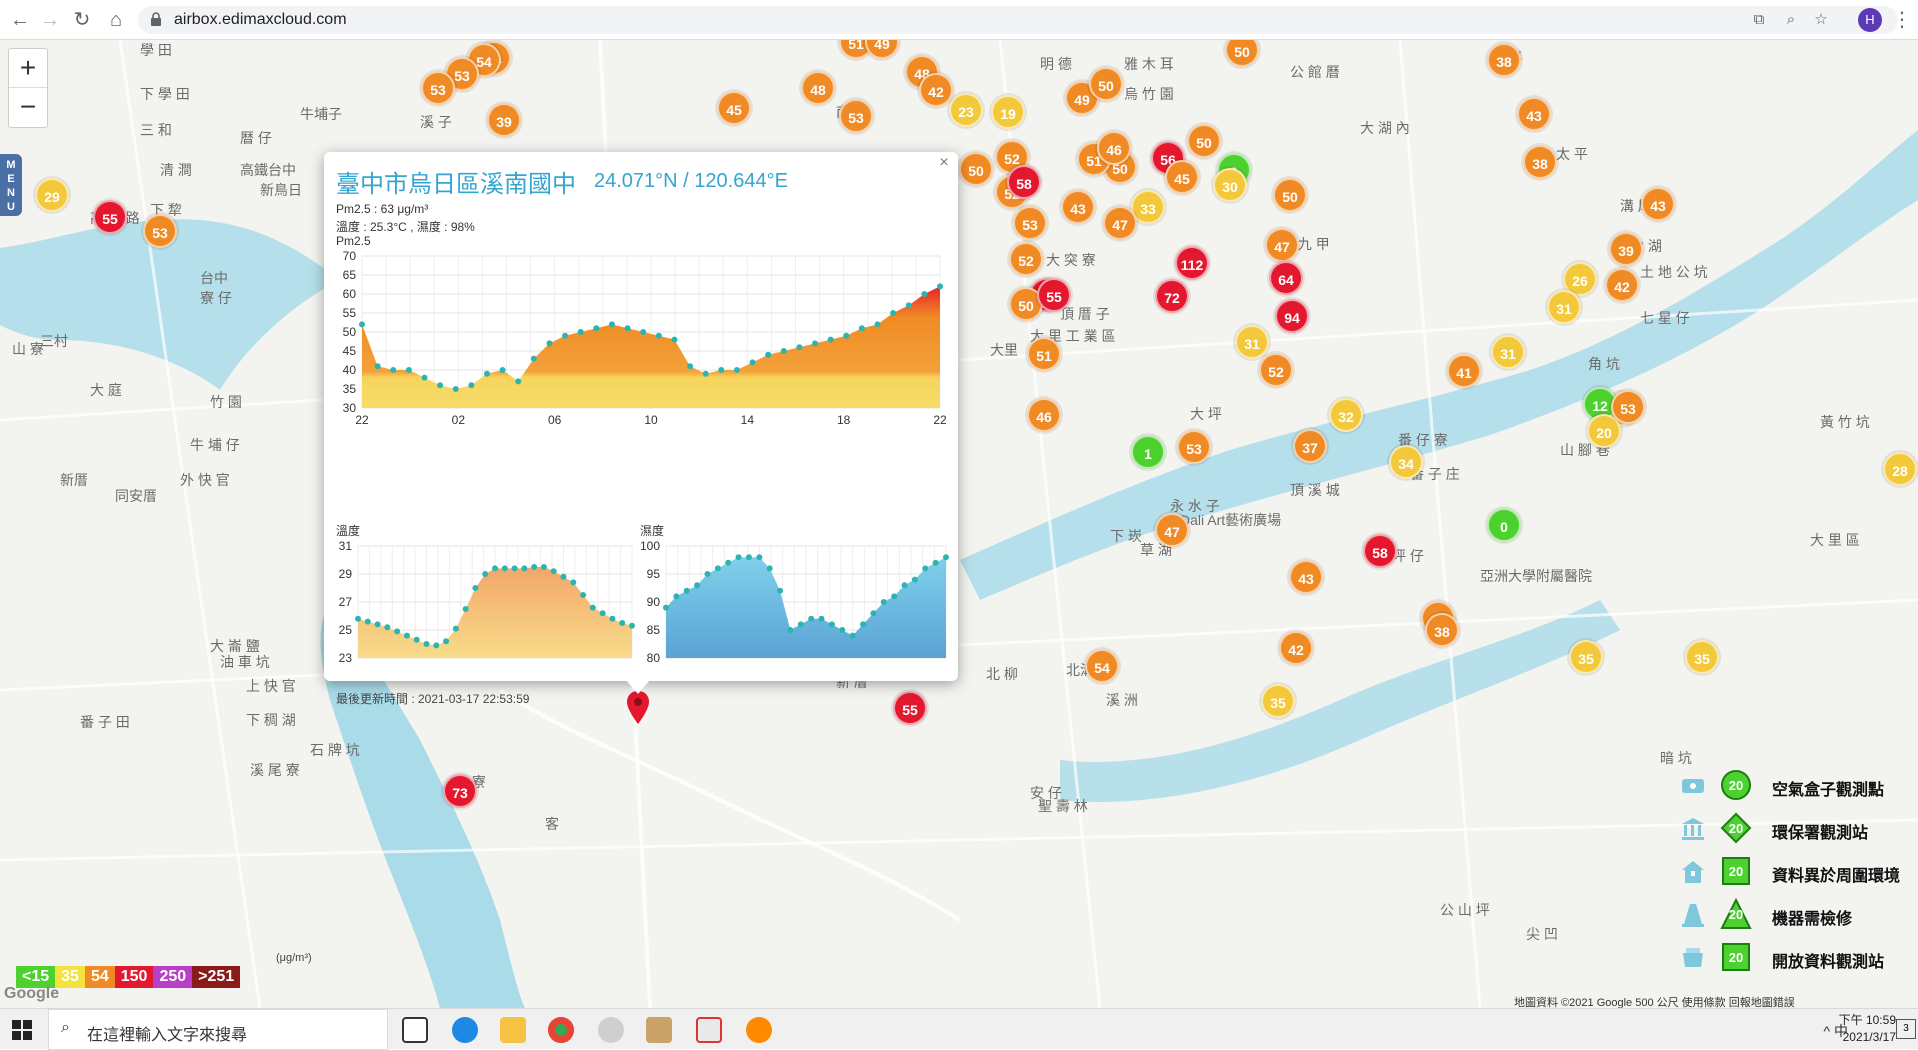  Describe the element at coordinates (11, 185) in the screenshot. I see `menu-tab: MENU` at that location.